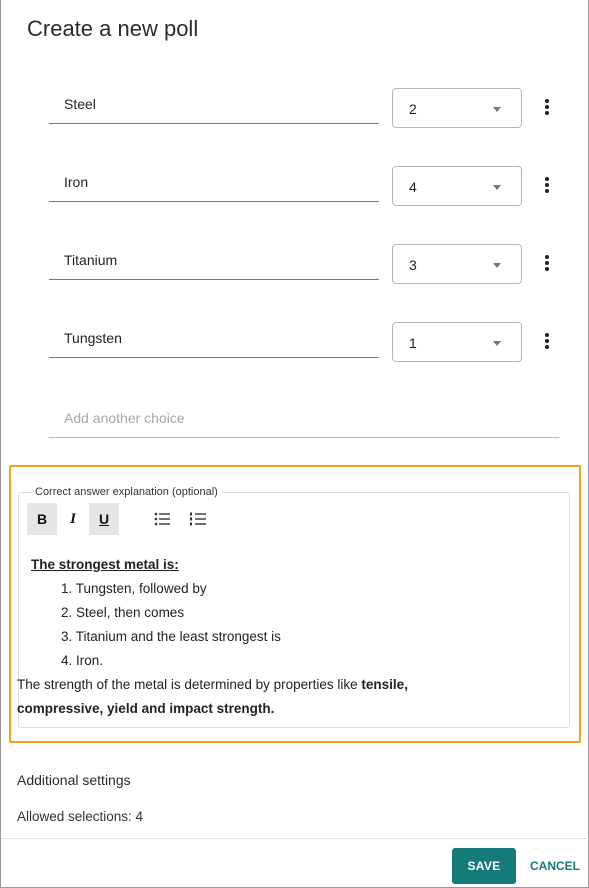 The height and width of the screenshot is (888, 589). Describe the element at coordinates (457, 108) in the screenshot. I see `rank-select-1: 2` at that location.